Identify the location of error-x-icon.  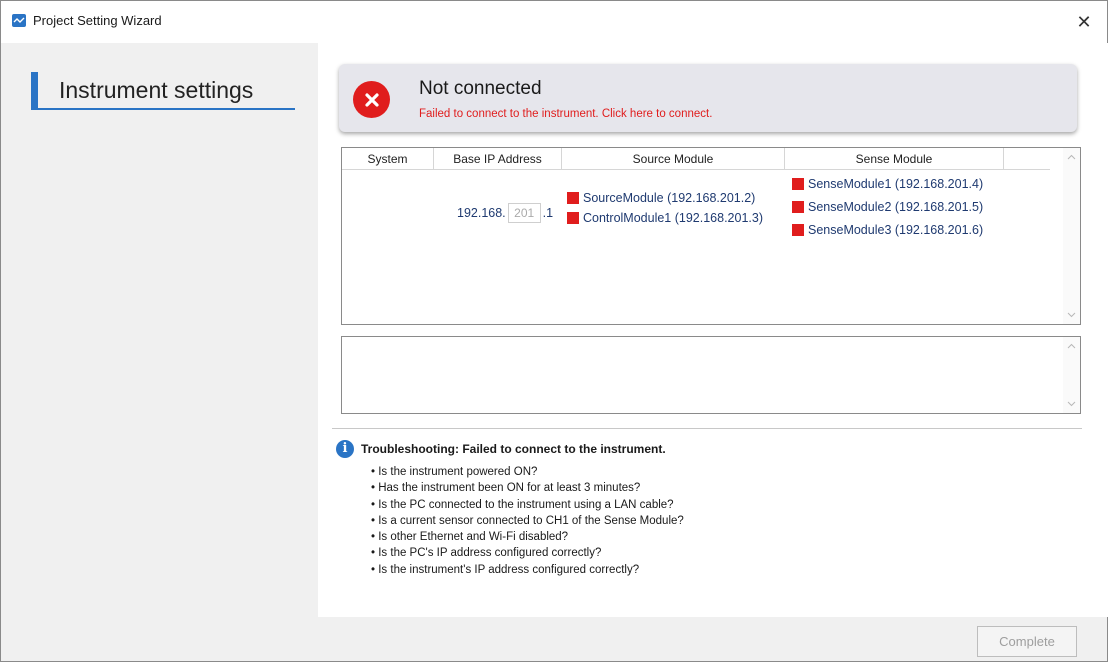
(371, 99).